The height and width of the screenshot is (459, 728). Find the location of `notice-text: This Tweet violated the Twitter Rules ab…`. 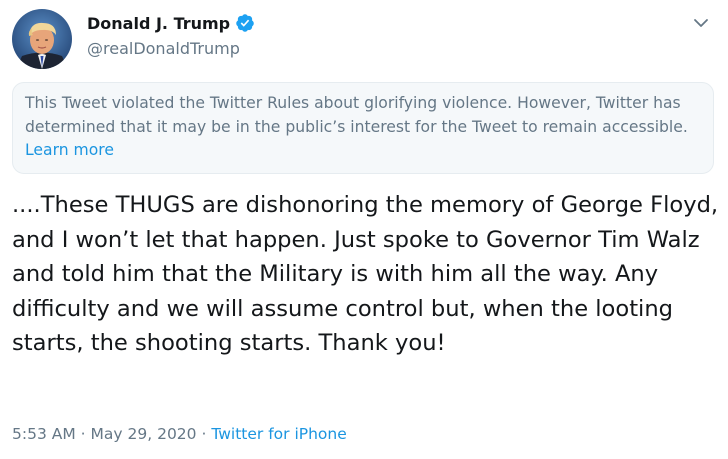

notice-text: This Tweet violated the Twitter Rules ab… is located at coordinates (356, 115).